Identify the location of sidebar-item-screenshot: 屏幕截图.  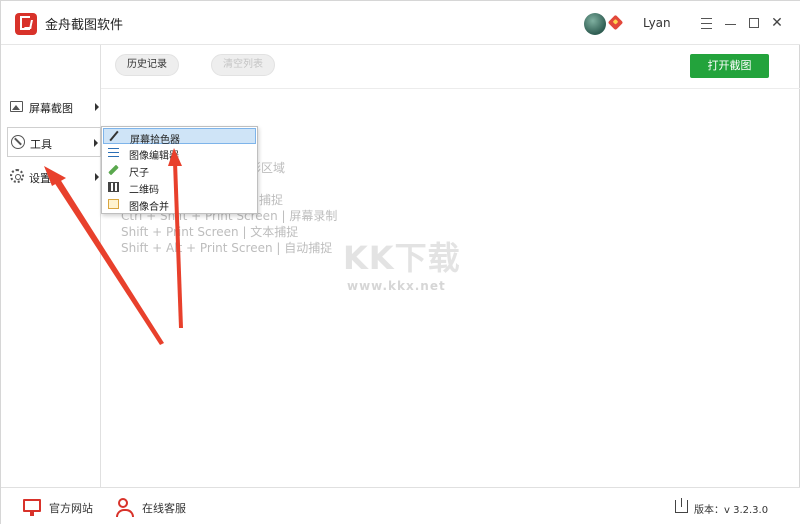
(54, 107).